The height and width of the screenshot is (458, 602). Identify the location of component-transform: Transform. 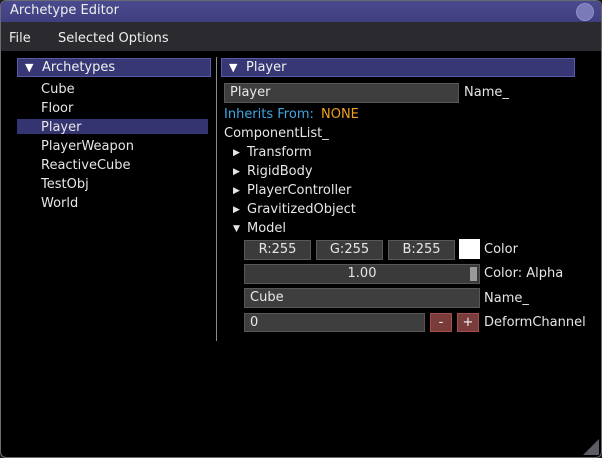
(279, 152).